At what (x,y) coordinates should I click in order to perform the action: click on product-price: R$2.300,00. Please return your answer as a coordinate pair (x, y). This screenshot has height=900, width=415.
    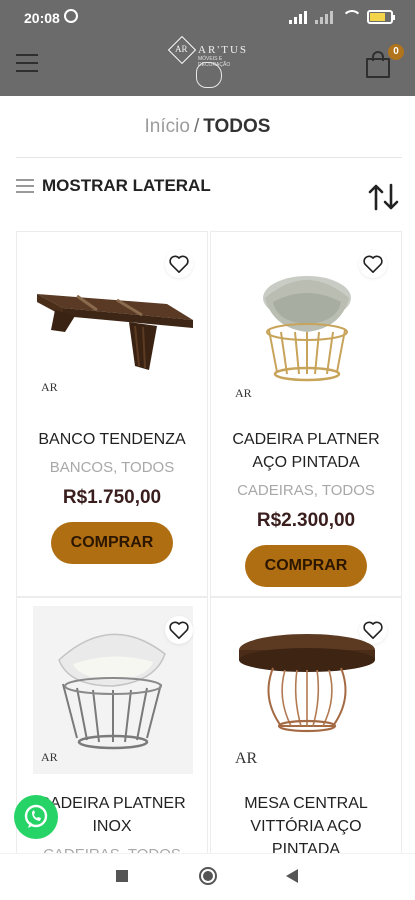
    Looking at the image, I should click on (306, 520).